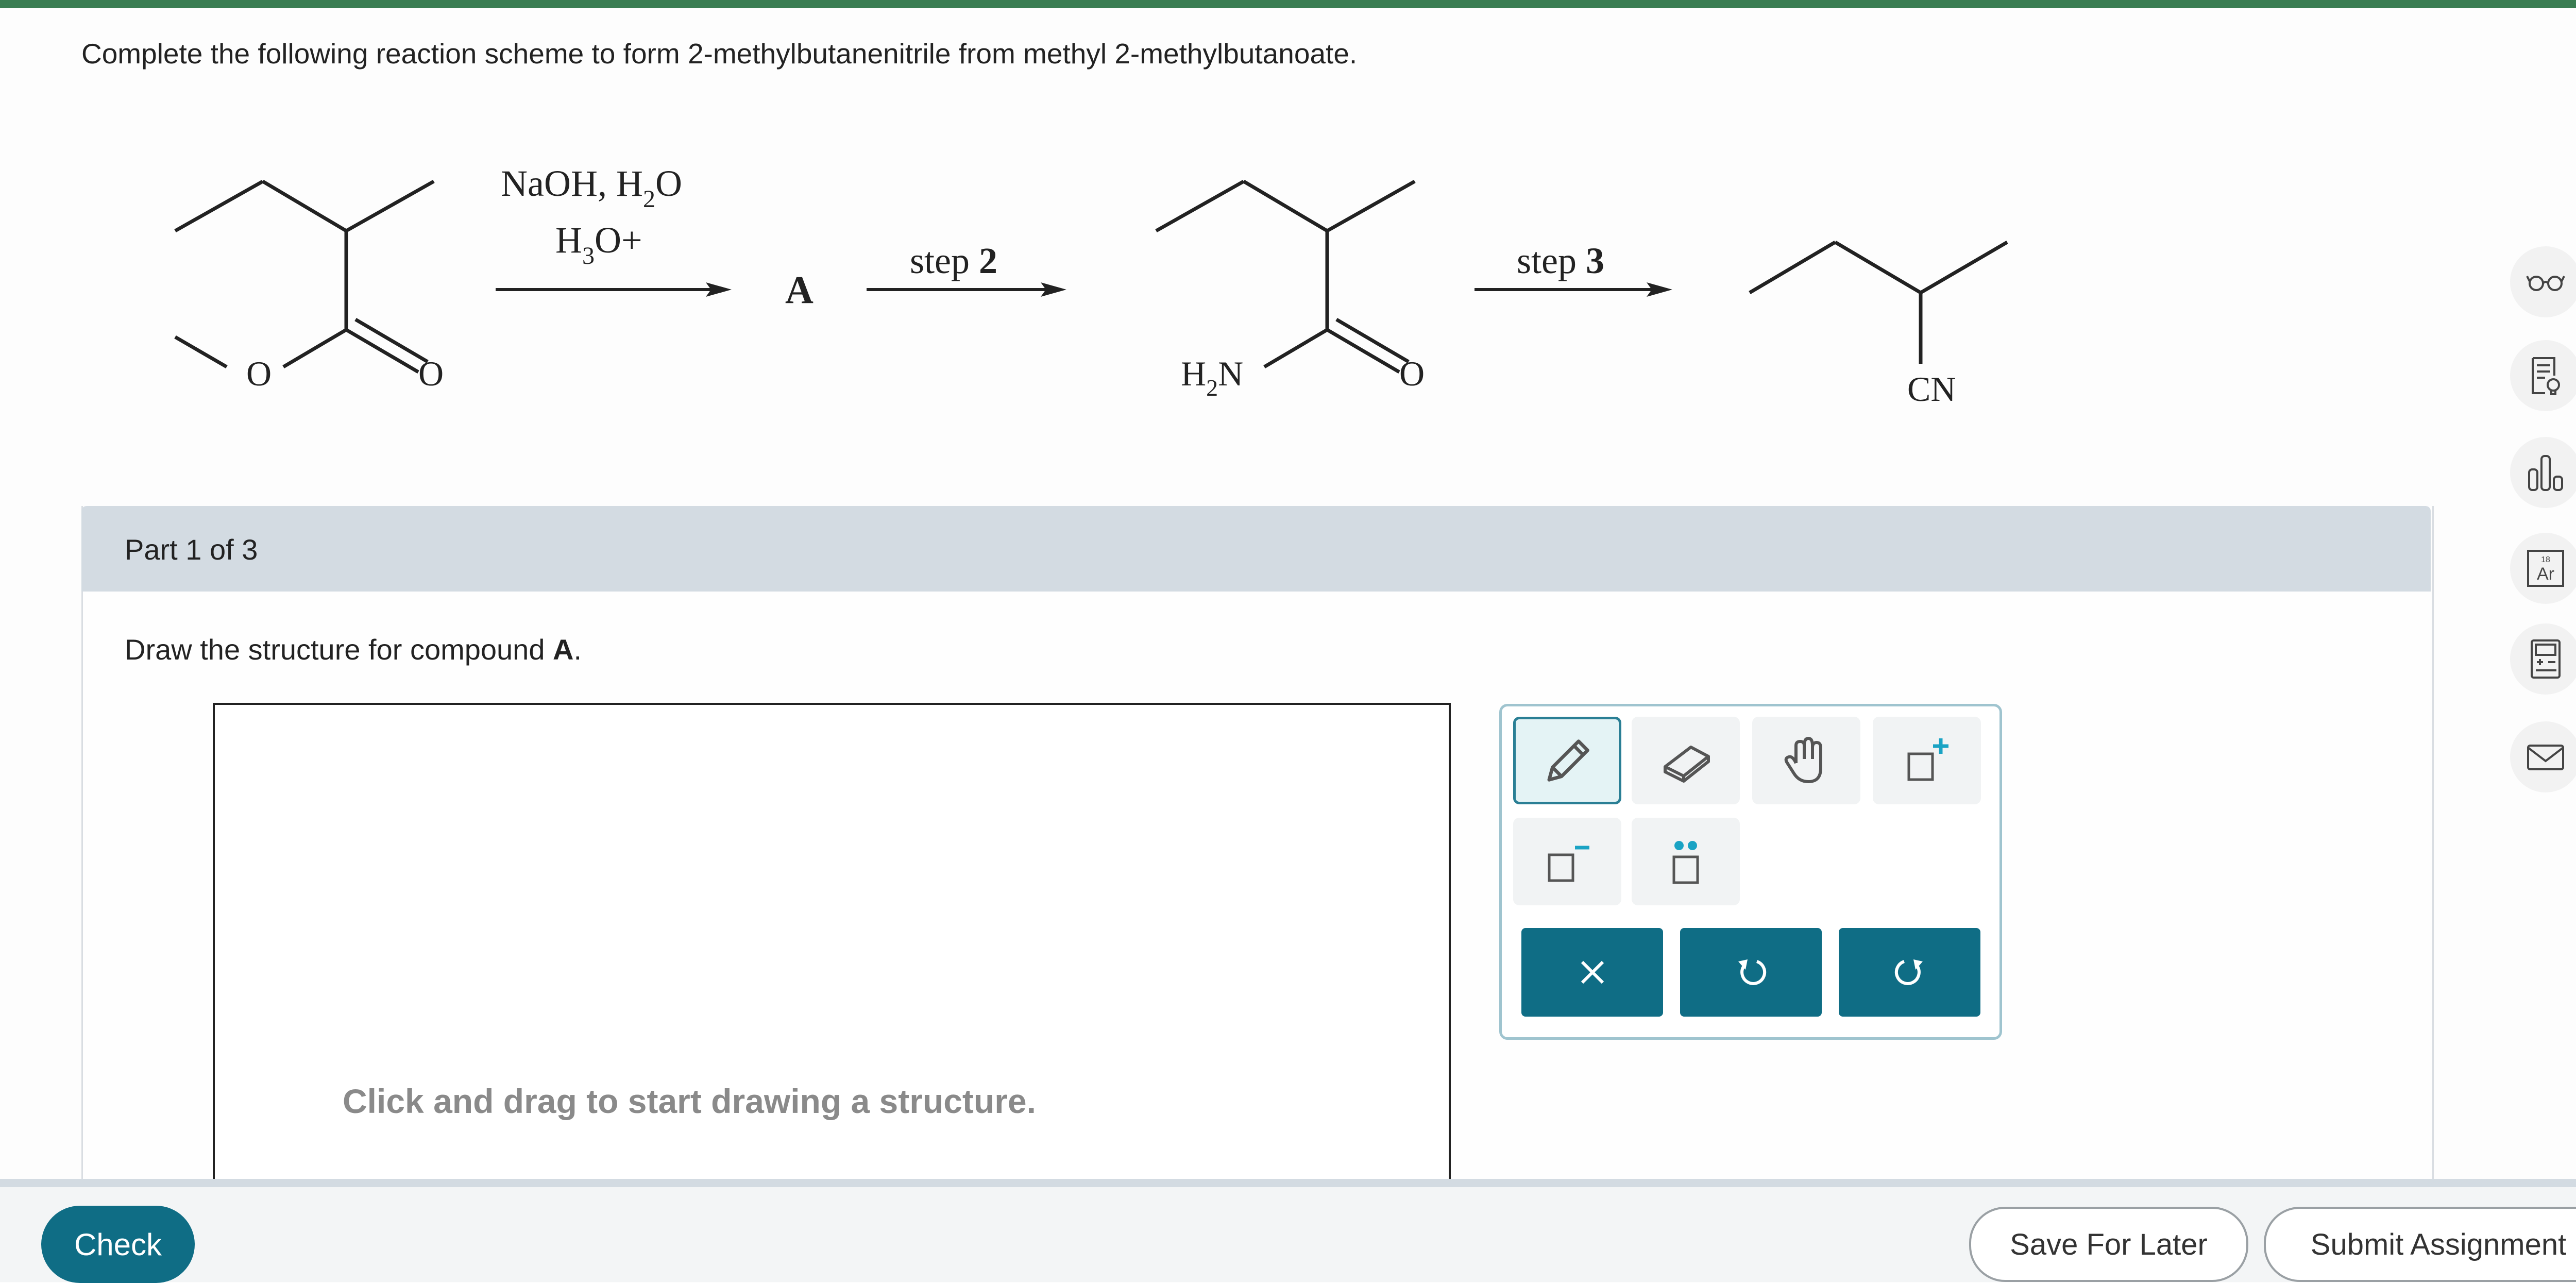 This screenshot has width=2576, height=1283. What do you see at coordinates (563, 650) in the screenshot?
I see `compound-a-ref: A` at bounding box center [563, 650].